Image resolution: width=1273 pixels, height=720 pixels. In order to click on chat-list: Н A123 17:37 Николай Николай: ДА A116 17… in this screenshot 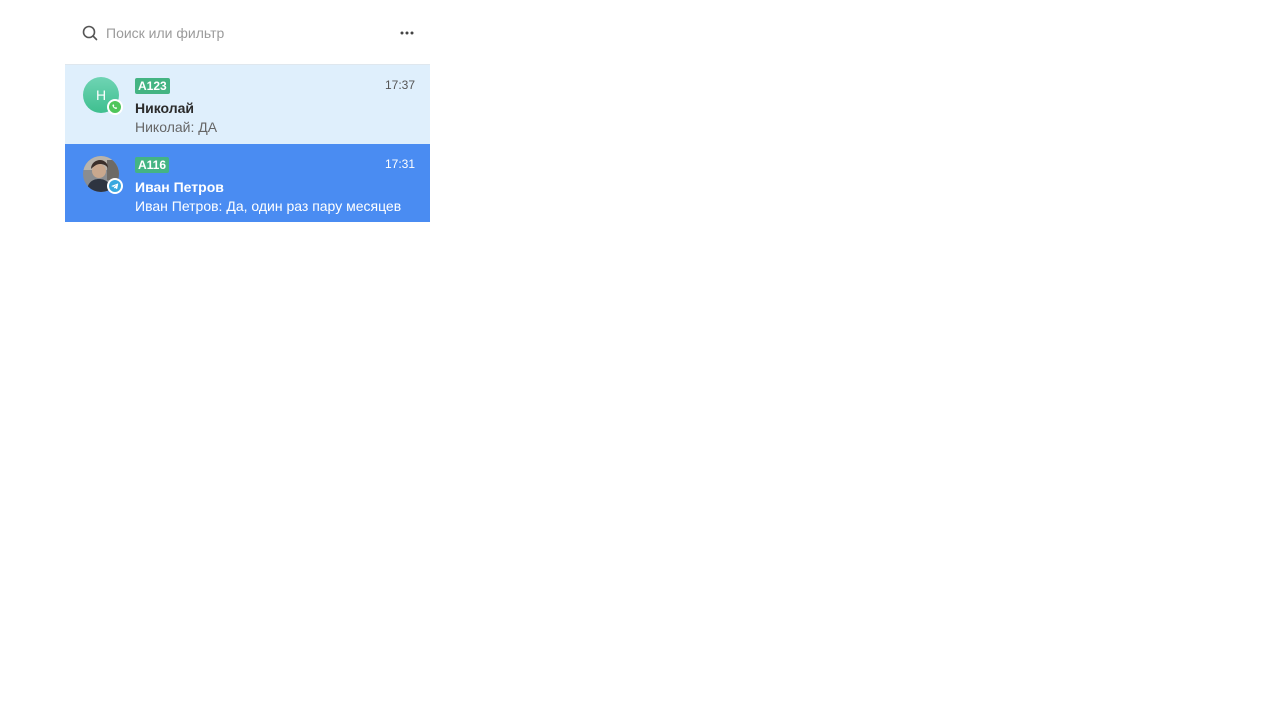, I will do `click(247, 143)`.